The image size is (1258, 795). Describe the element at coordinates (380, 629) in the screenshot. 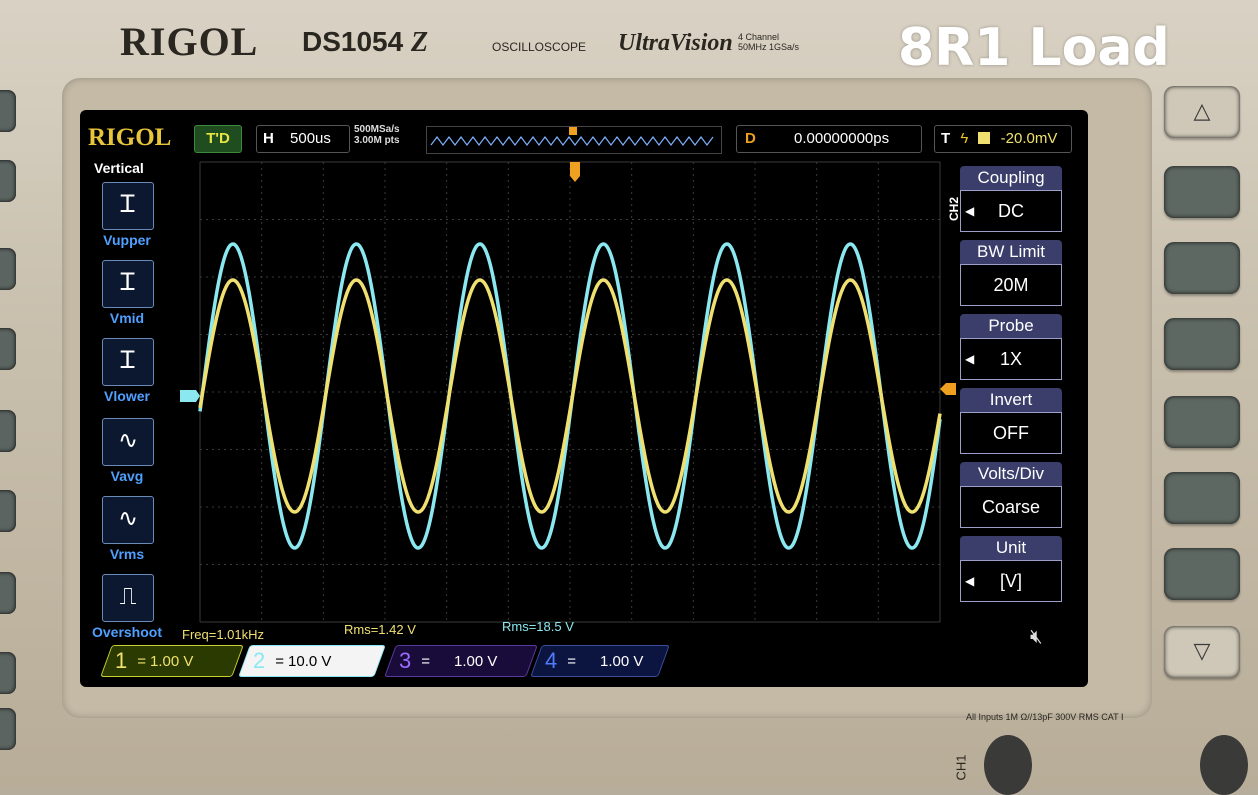

I see `ch1-rms-measurement: Rms=1.42 V` at that location.